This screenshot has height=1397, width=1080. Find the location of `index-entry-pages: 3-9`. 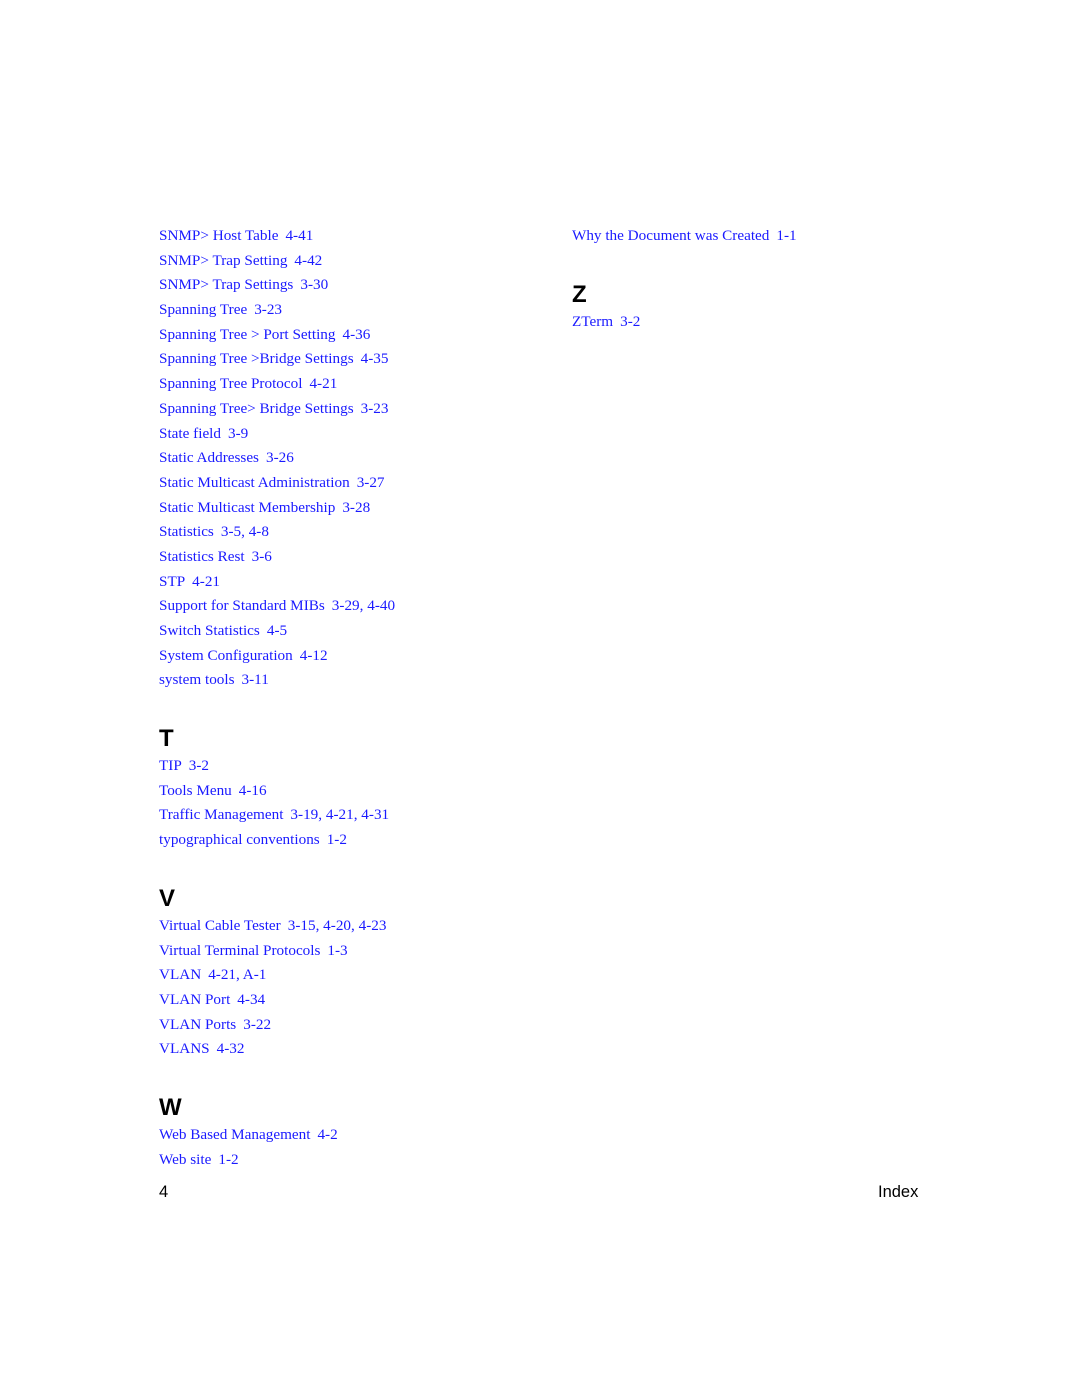

index-entry-pages: 3-9 is located at coordinates (238, 433).